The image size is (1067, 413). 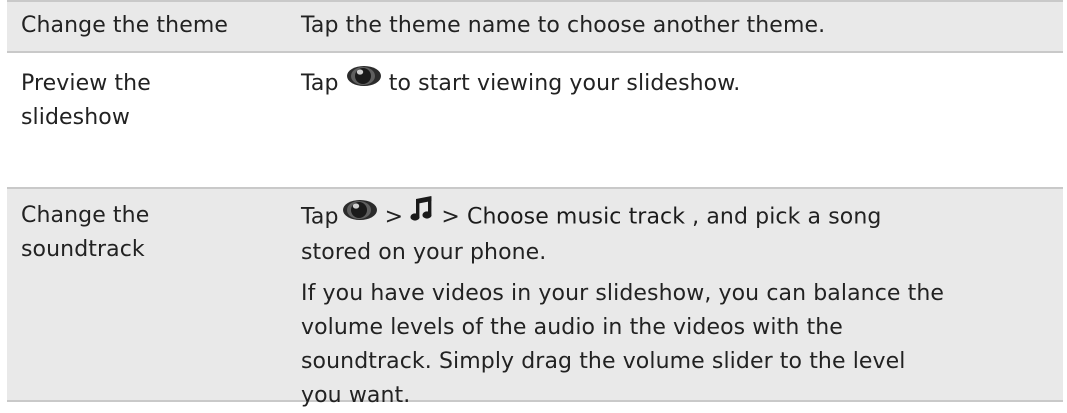 I want to click on row-3-desc-term: Choose music track, so click(x=576, y=217).